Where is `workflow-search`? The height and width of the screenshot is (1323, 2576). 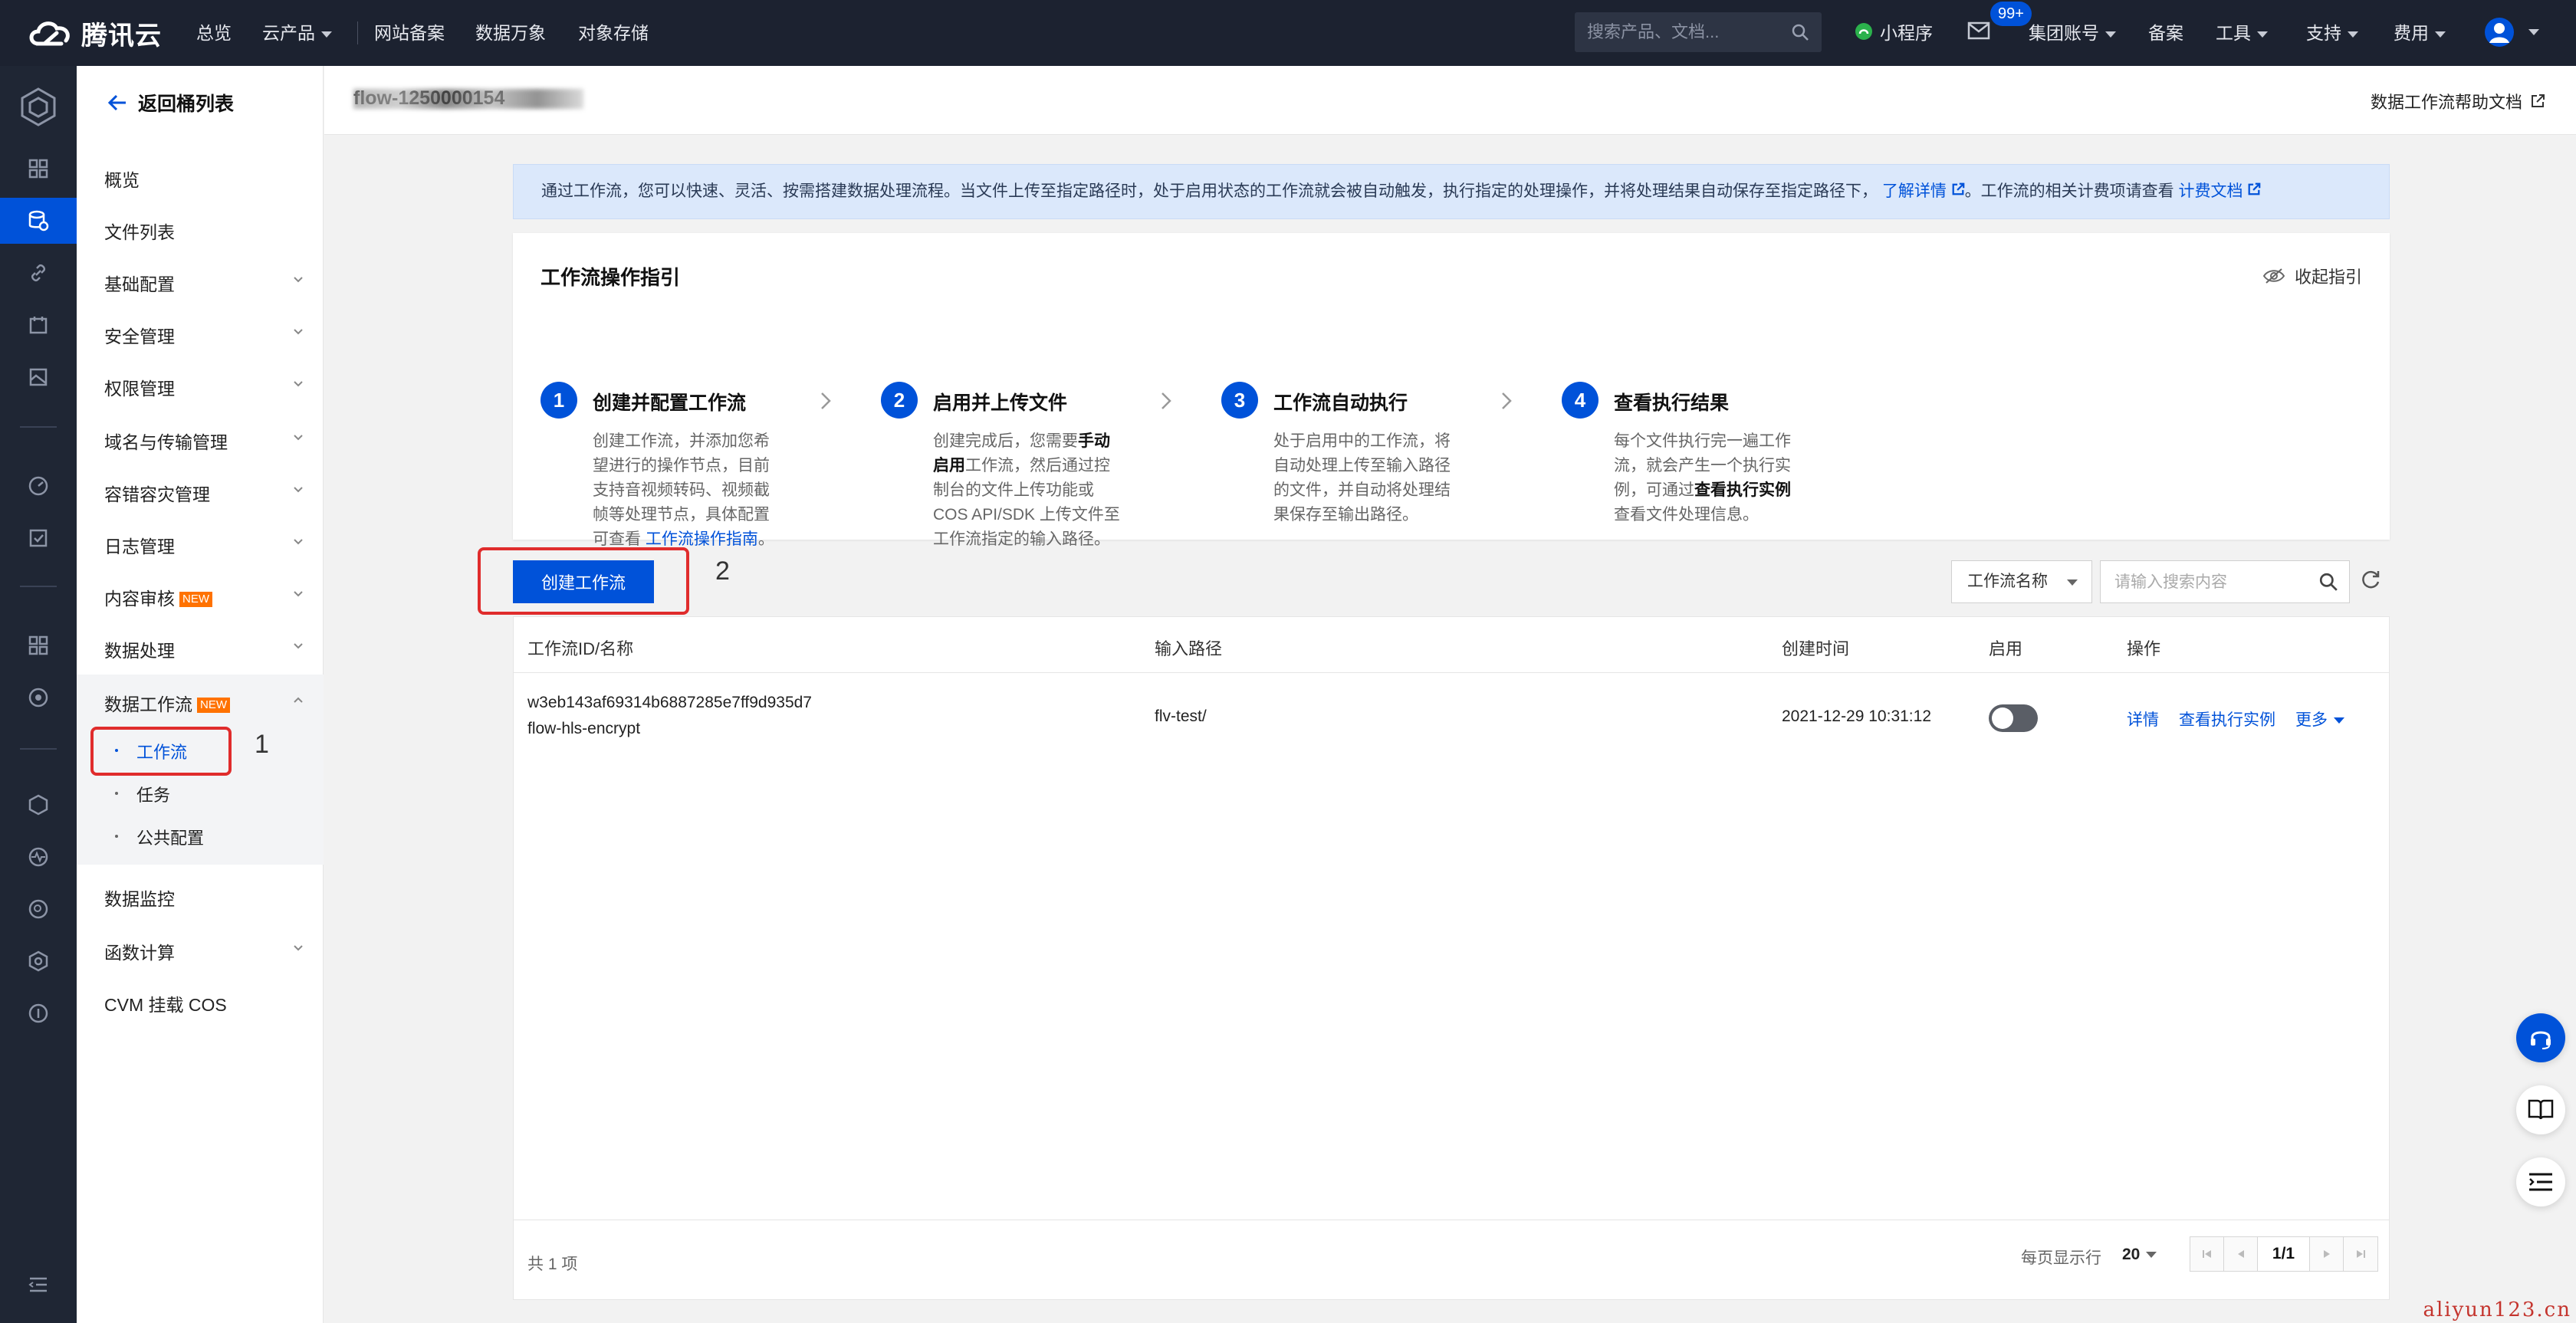 workflow-search is located at coordinates (2225, 581).